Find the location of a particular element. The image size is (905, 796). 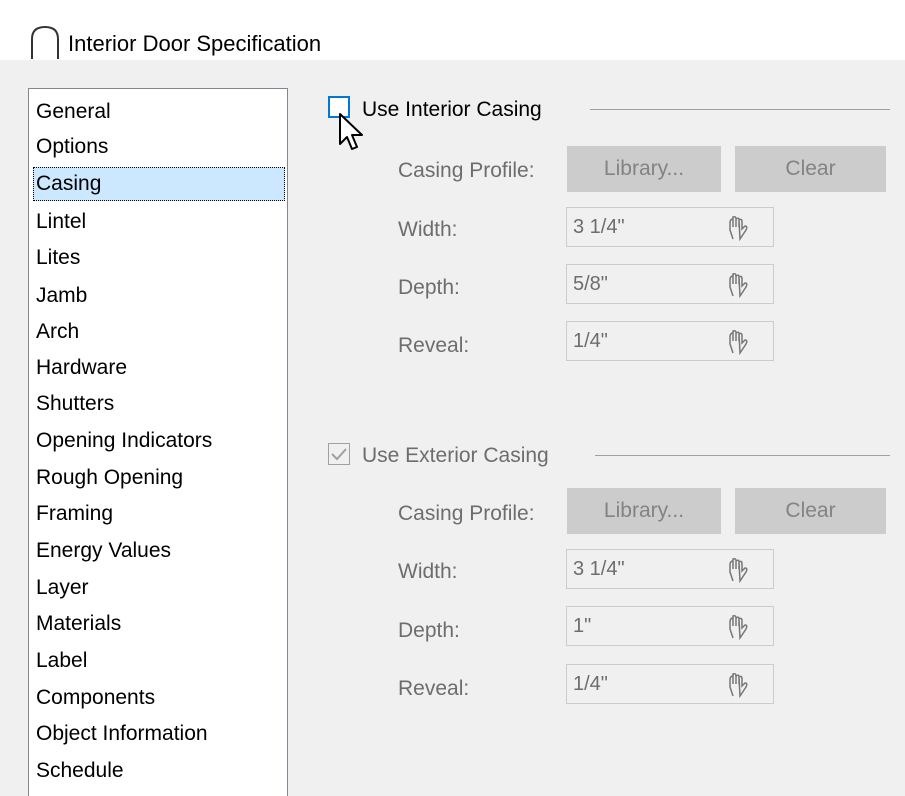

exterior-reveal-label: Reveal: is located at coordinates (434, 688).